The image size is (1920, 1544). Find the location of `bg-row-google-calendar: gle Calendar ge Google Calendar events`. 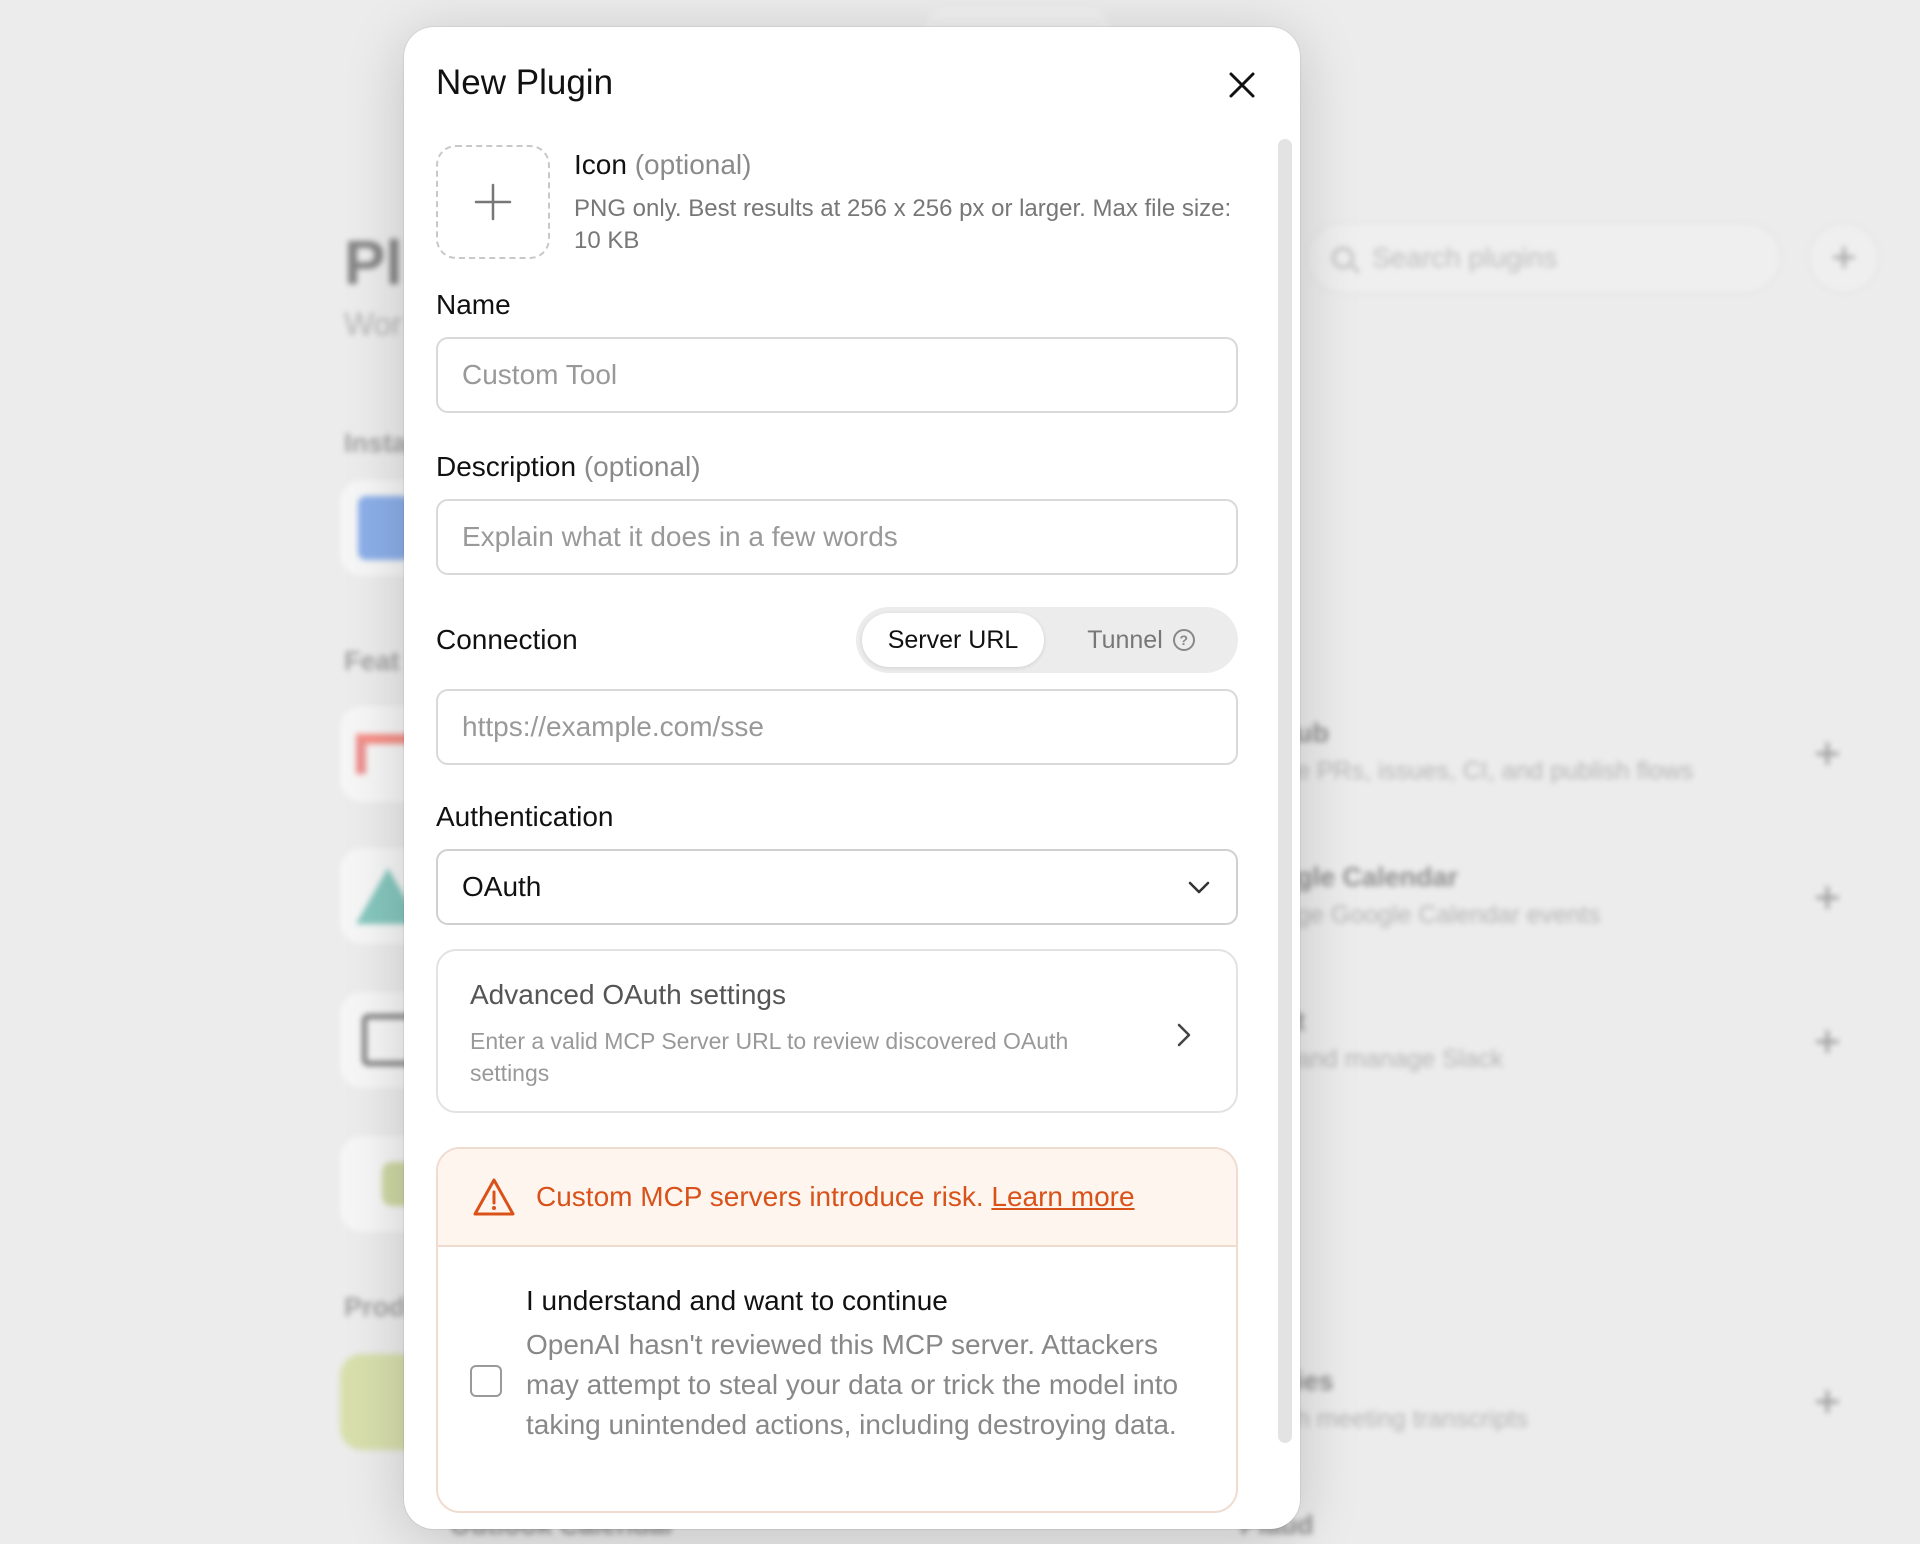

bg-row-google-calendar: gle Calendar ge Google Calendar events is located at coordinates (1448, 896).